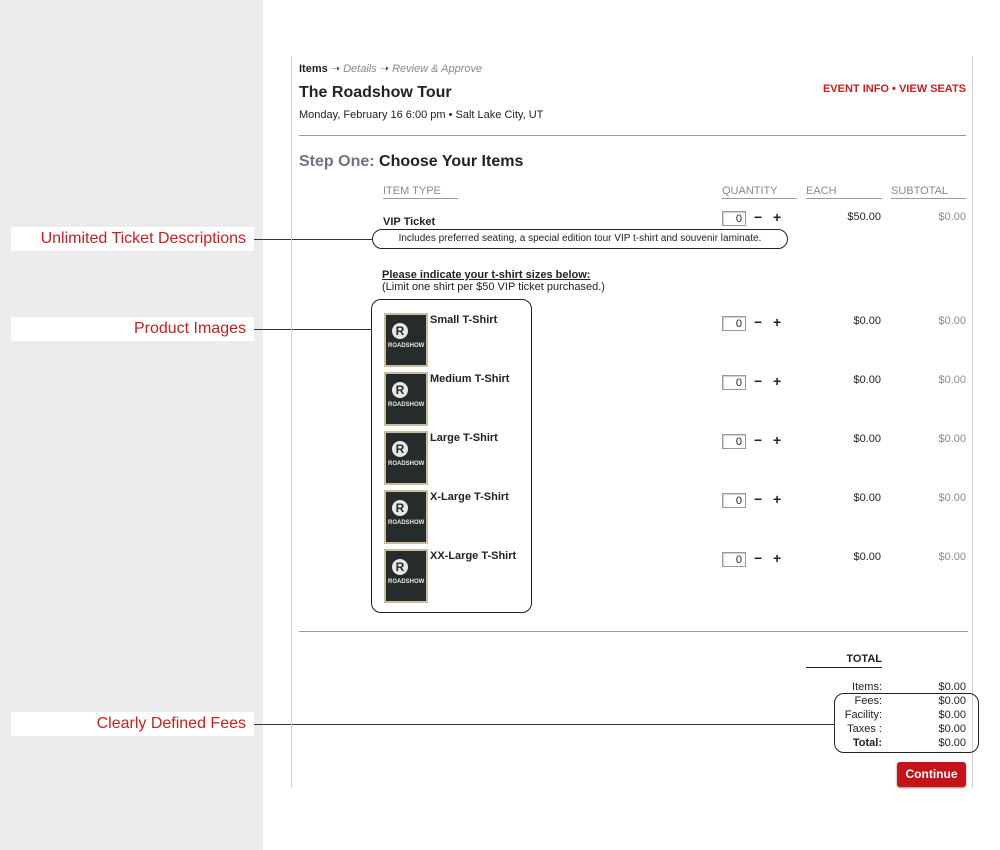 The image size is (1000, 850). What do you see at coordinates (952, 701) in the screenshot?
I see `fees-total: $0.00` at bounding box center [952, 701].